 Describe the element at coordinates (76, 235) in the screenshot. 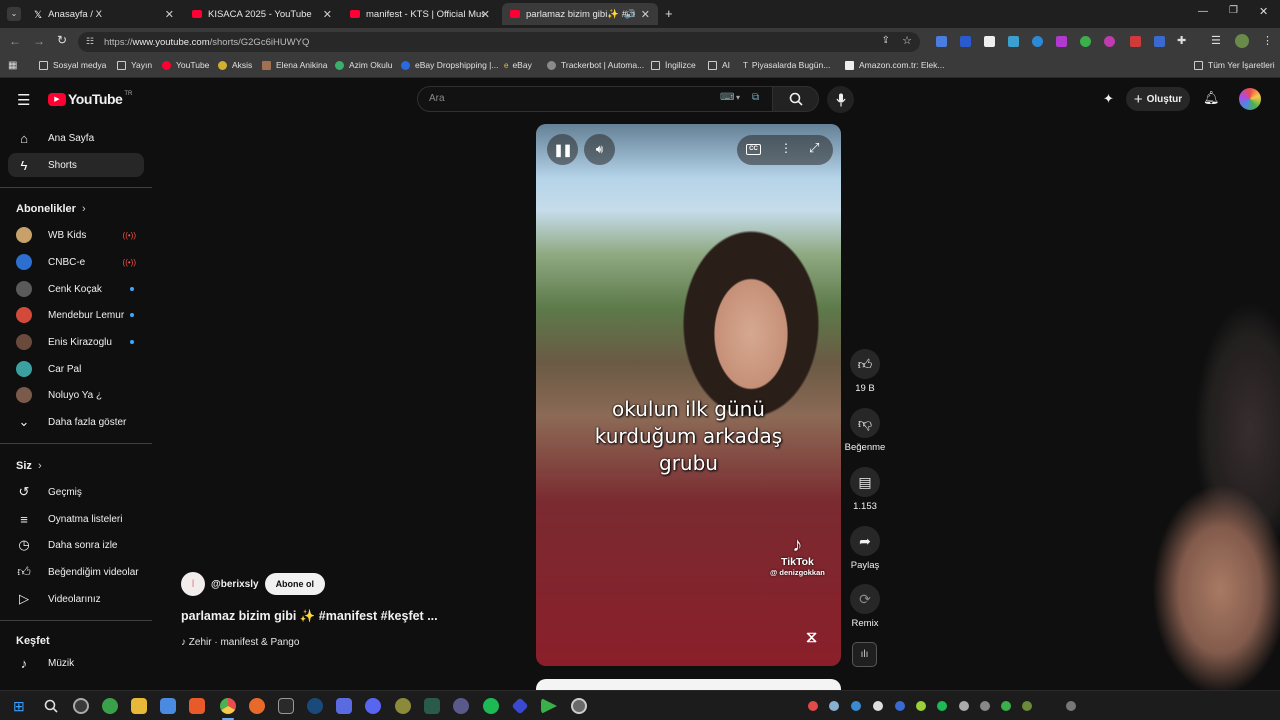

I see `subscription-wb-kids: WB Kids ((•))` at that location.